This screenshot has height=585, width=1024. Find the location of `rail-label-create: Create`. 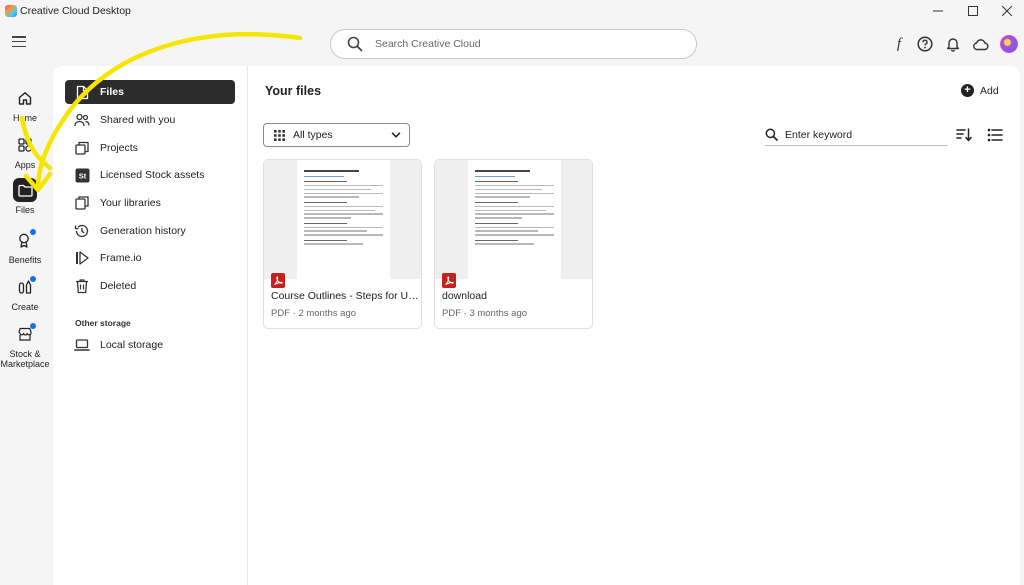

rail-label-create: Create is located at coordinates (25, 307).